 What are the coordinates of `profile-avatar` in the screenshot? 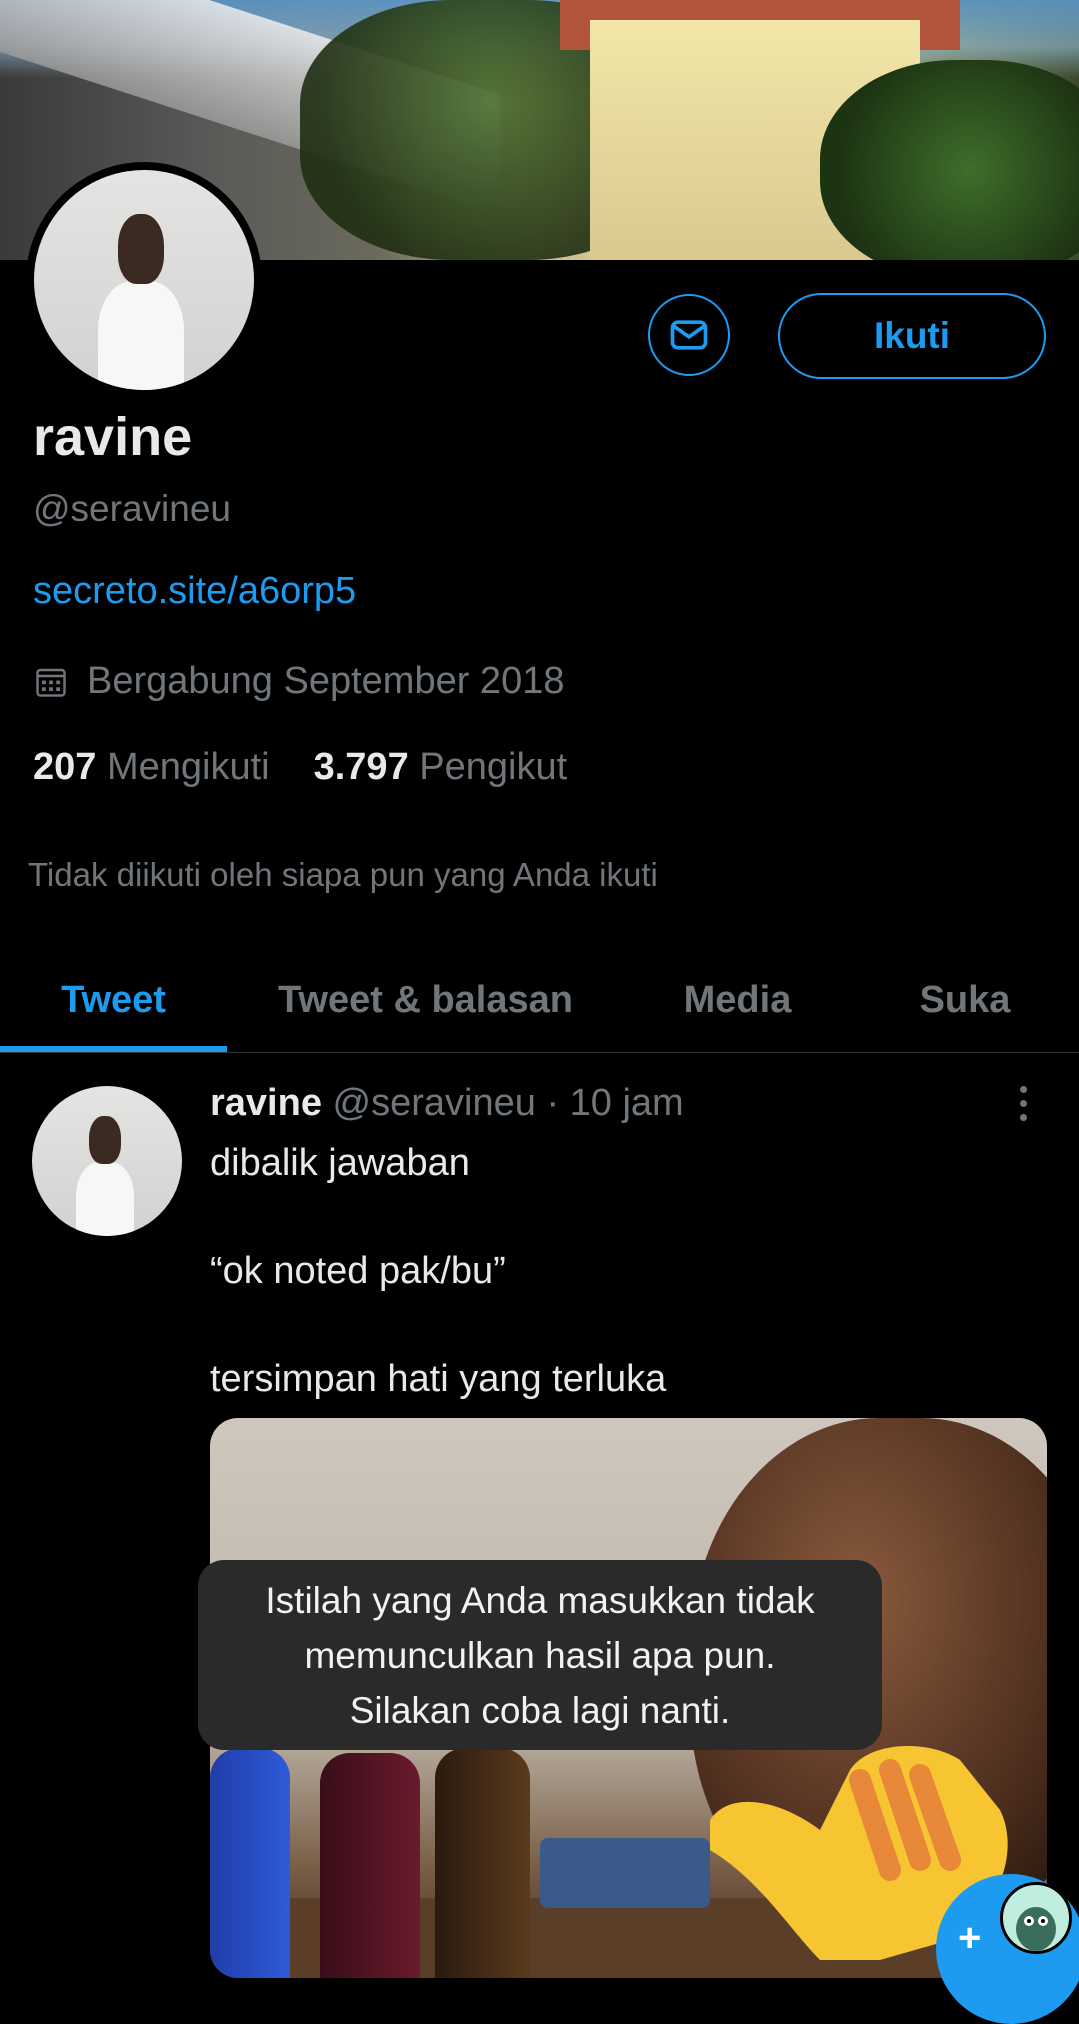 It's located at (144, 280).